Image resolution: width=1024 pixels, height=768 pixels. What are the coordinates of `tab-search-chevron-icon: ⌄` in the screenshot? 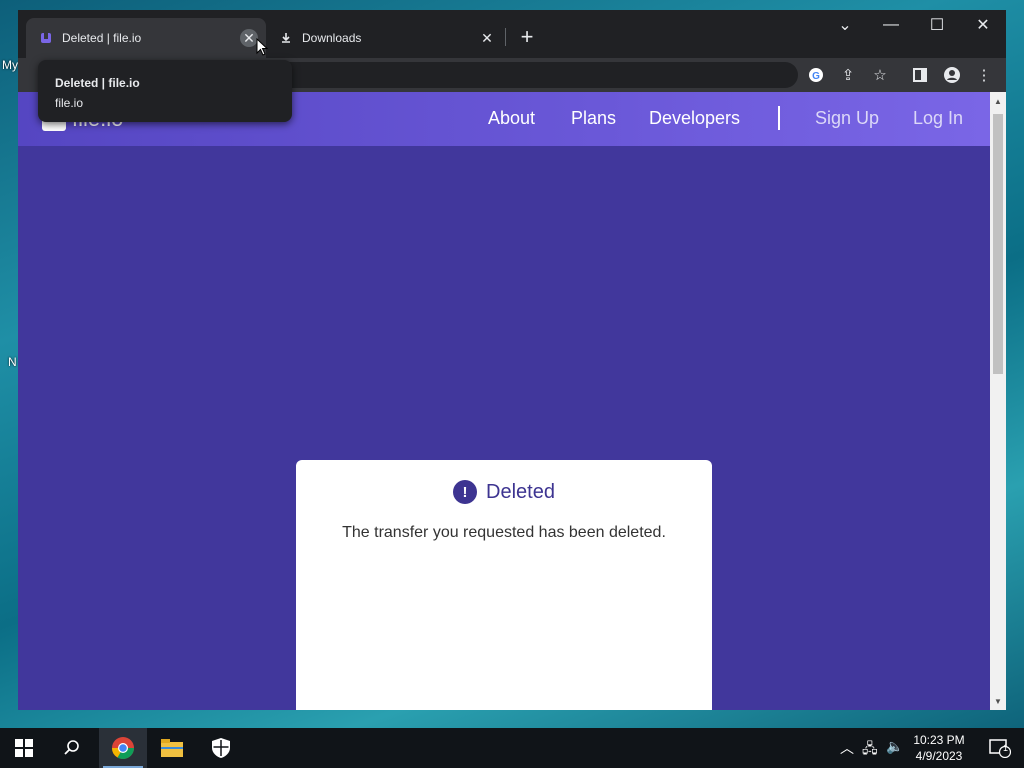 It's located at (845, 25).